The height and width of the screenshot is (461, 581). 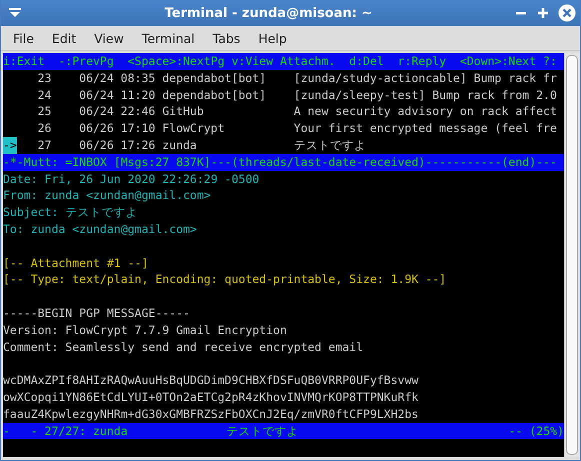 I want to click on header-line: Date: Fri, 26 Jun 2020 22:26:29 -0500, so click(x=131, y=179).